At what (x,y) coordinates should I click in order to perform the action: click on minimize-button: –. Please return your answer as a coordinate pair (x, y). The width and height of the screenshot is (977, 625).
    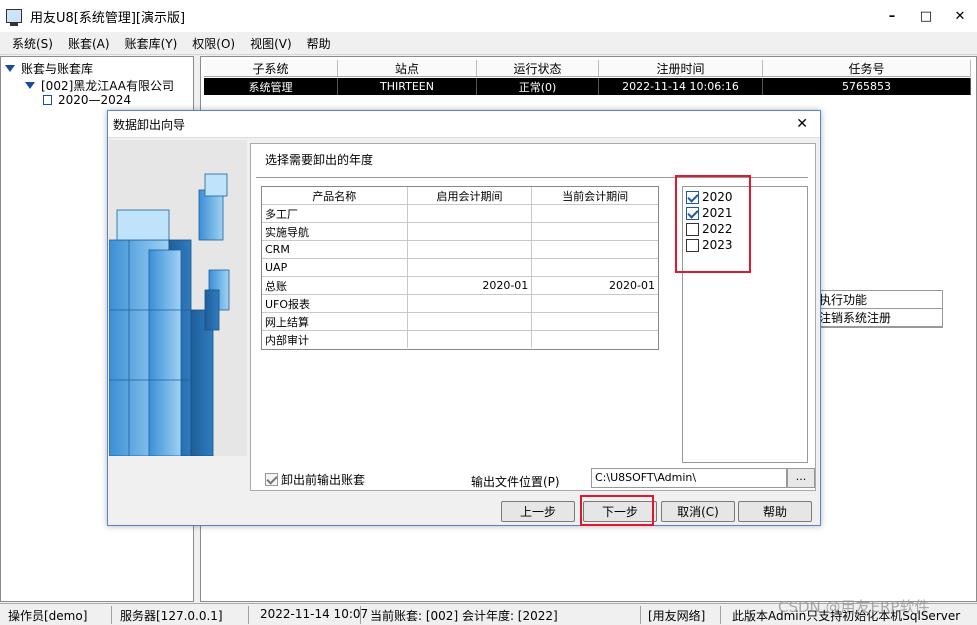
    Looking at the image, I should click on (892, 16).